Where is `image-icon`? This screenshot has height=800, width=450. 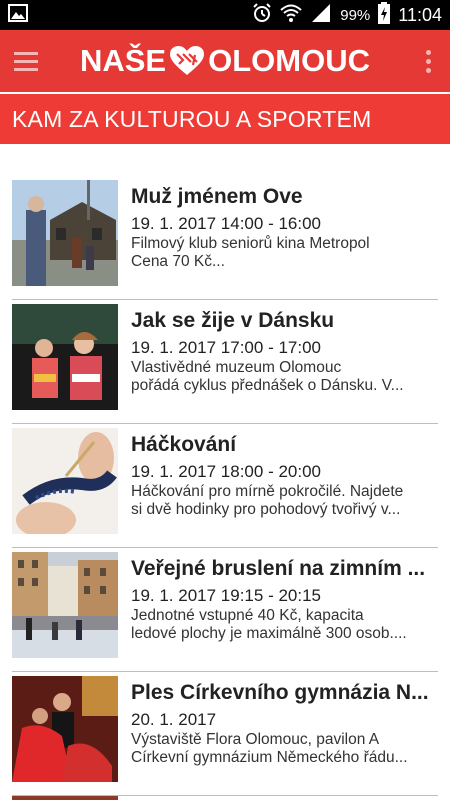 image-icon is located at coordinates (18, 15).